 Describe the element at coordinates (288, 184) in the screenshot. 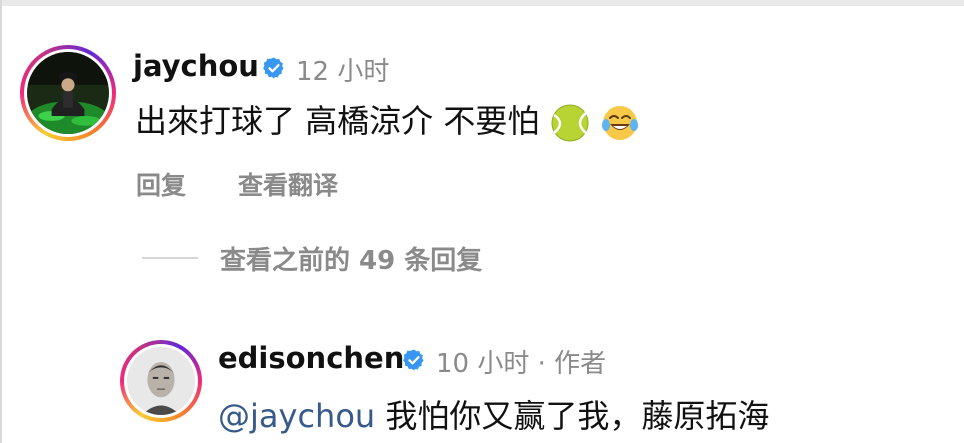

I see `see-translation-button: 查看翻译` at that location.